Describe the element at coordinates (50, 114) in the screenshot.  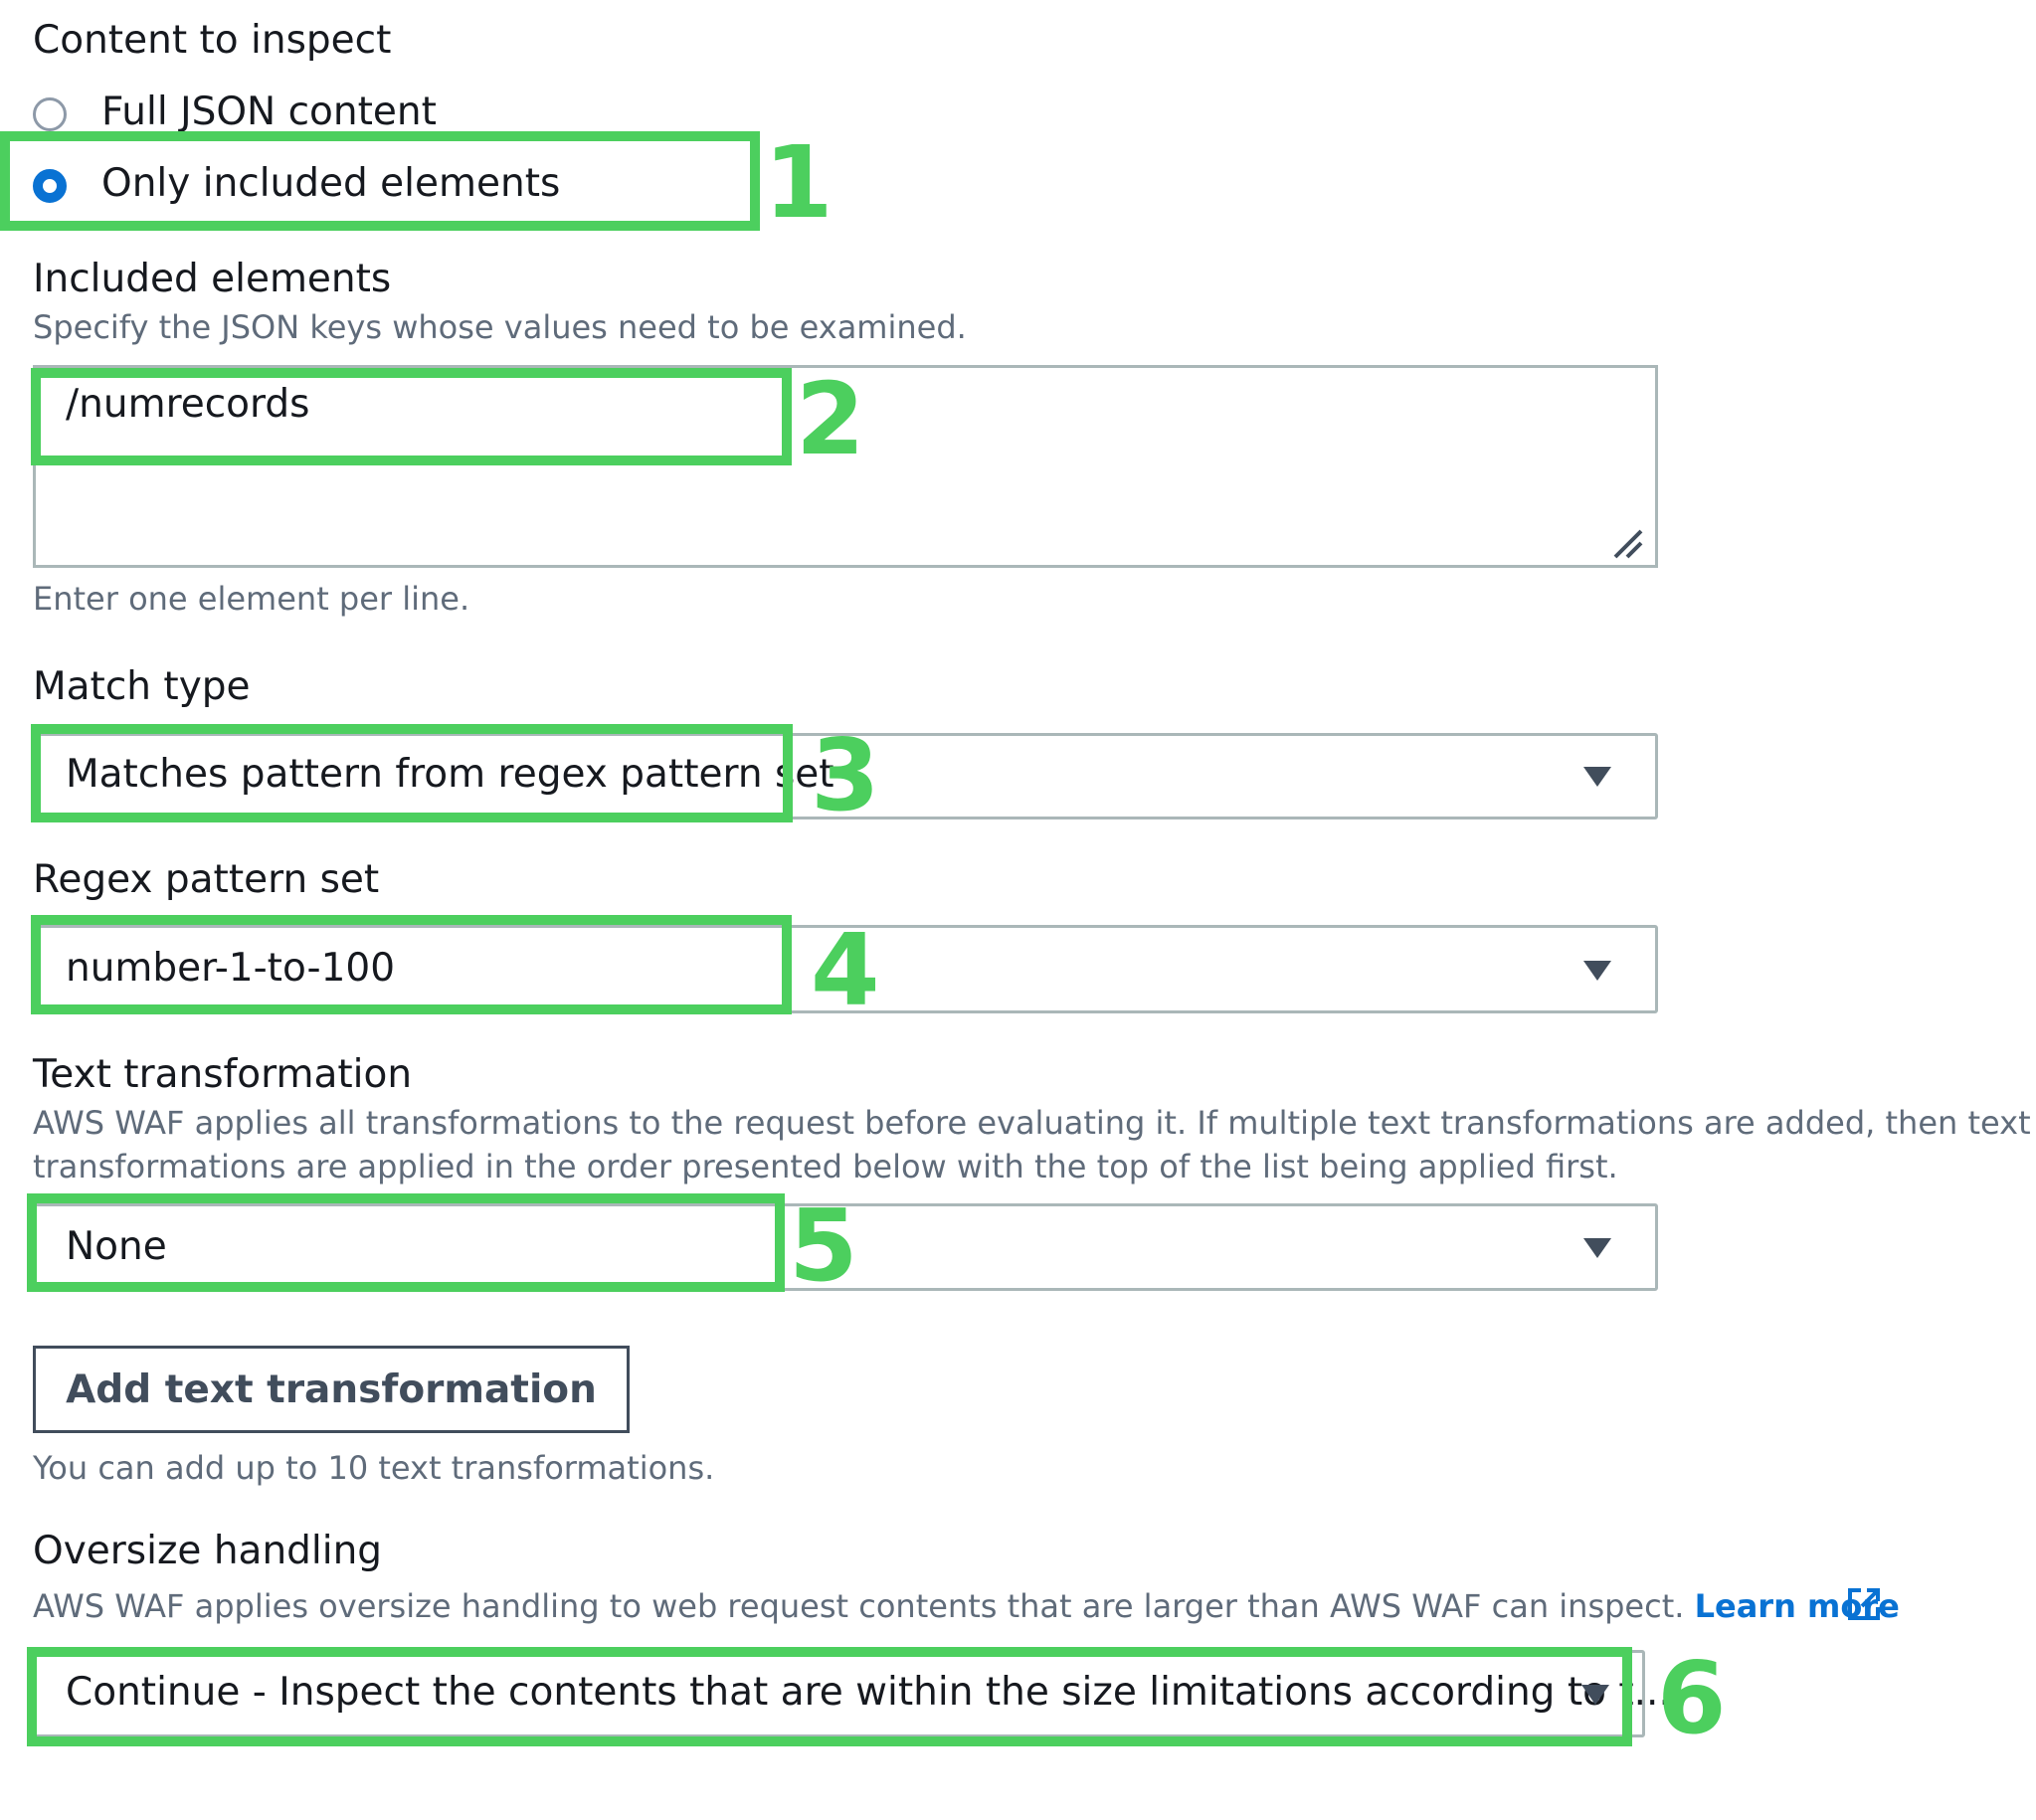
I see `radio-full-json-content` at that location.